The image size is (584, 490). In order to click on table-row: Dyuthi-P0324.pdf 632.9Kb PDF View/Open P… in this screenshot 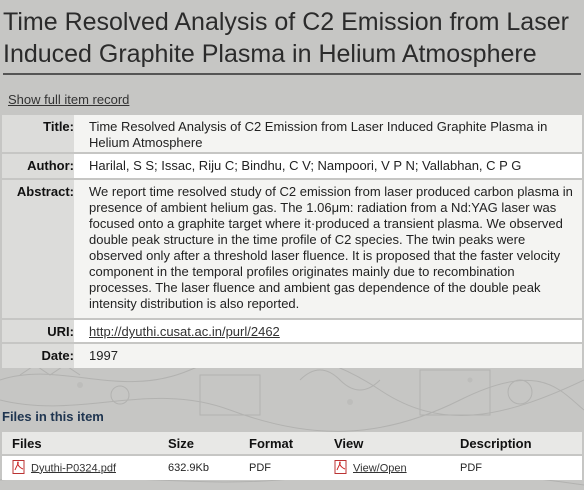, I will do `click(292, 468)`.